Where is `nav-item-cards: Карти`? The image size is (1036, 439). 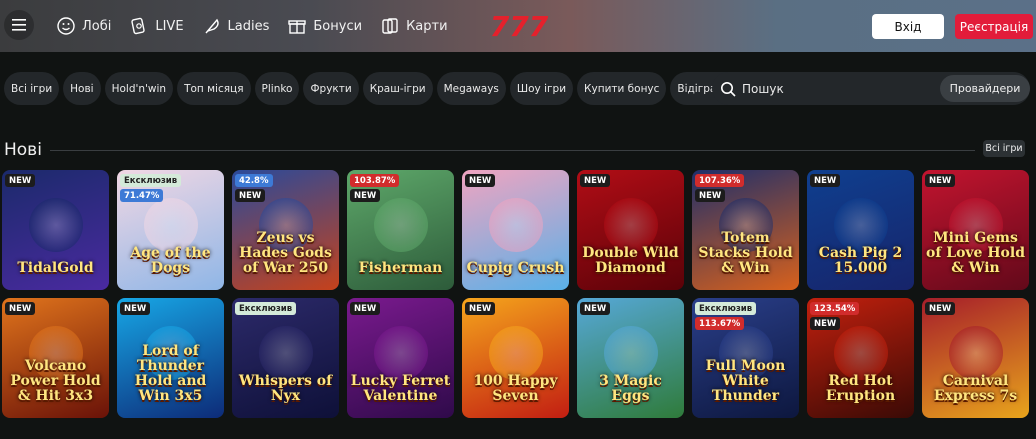
nav-item-cards: Карти is located at coordinates (414, 26).